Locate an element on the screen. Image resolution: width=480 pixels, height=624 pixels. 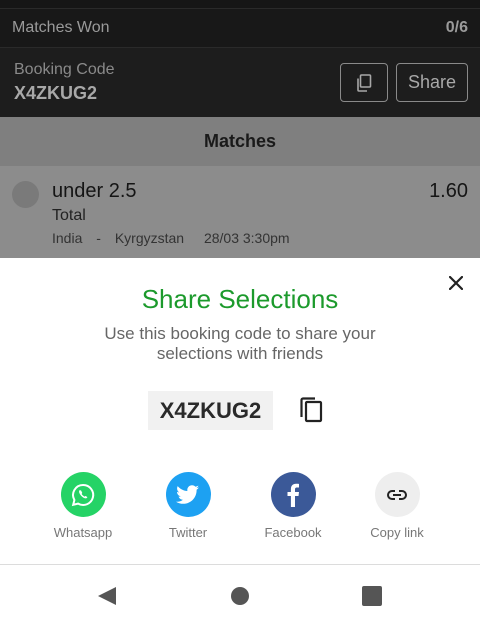
twitter-icon is located at coordinates (188, 494).